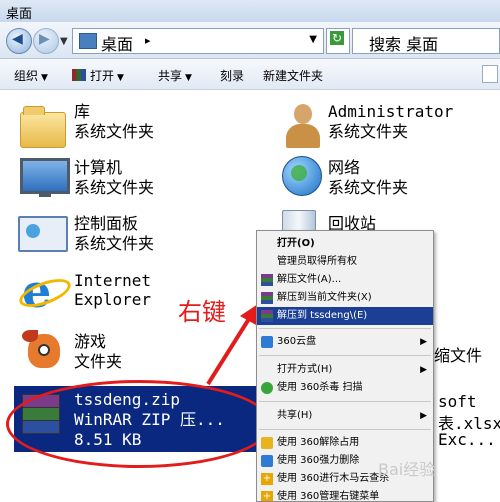 This screenshot has height=502, width=500. What do you see at coordinates (345, 342) in the screenshot?
I see `menu-360-cloud: 360云盘 ▶` at bounding box center [345, 342].